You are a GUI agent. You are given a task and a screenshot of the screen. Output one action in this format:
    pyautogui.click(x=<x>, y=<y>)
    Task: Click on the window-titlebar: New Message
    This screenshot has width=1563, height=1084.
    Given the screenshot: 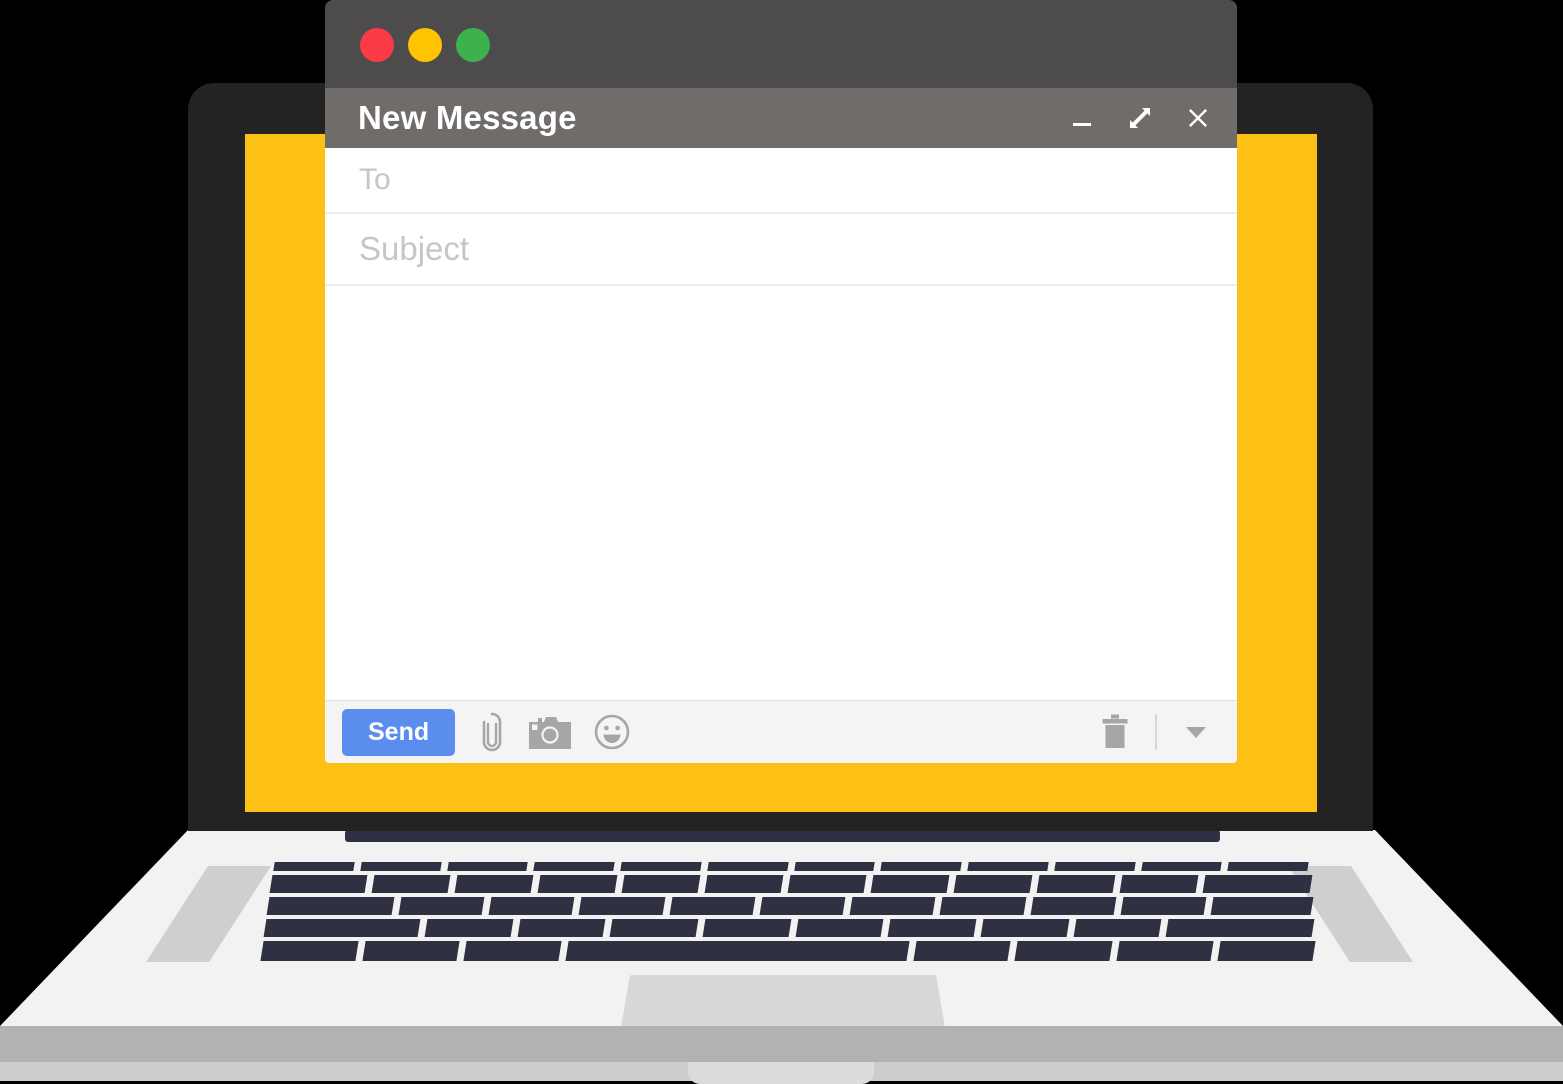 What is the action you would take?
    pyautogui.click(x=781, y=118)
    